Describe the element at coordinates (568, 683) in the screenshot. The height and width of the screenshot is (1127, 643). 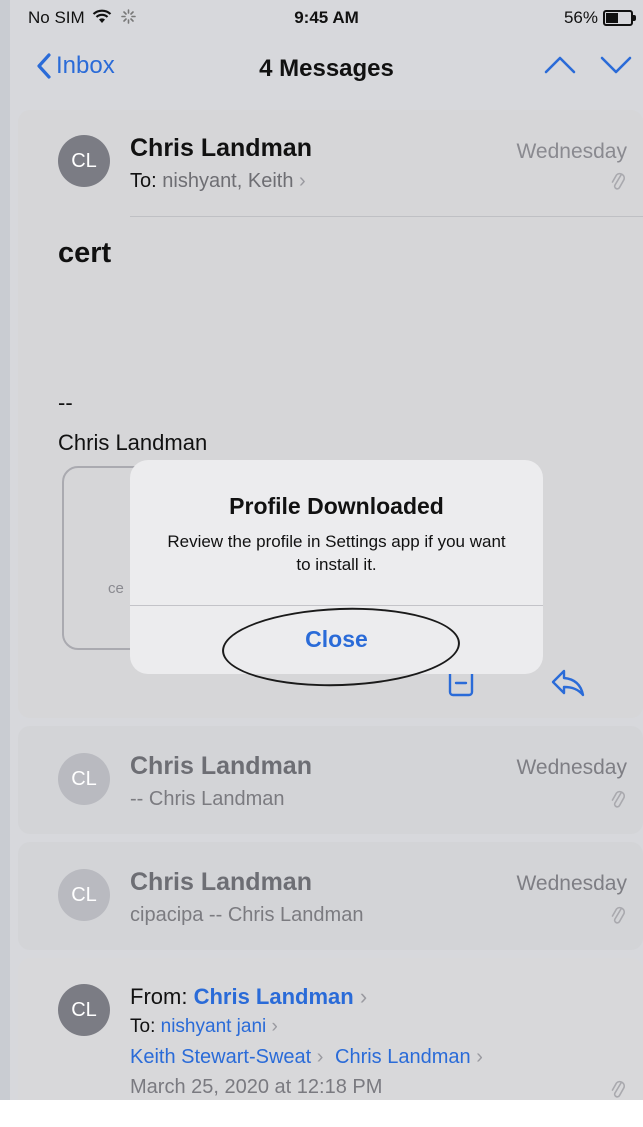
I see `reply-icon` at that location.